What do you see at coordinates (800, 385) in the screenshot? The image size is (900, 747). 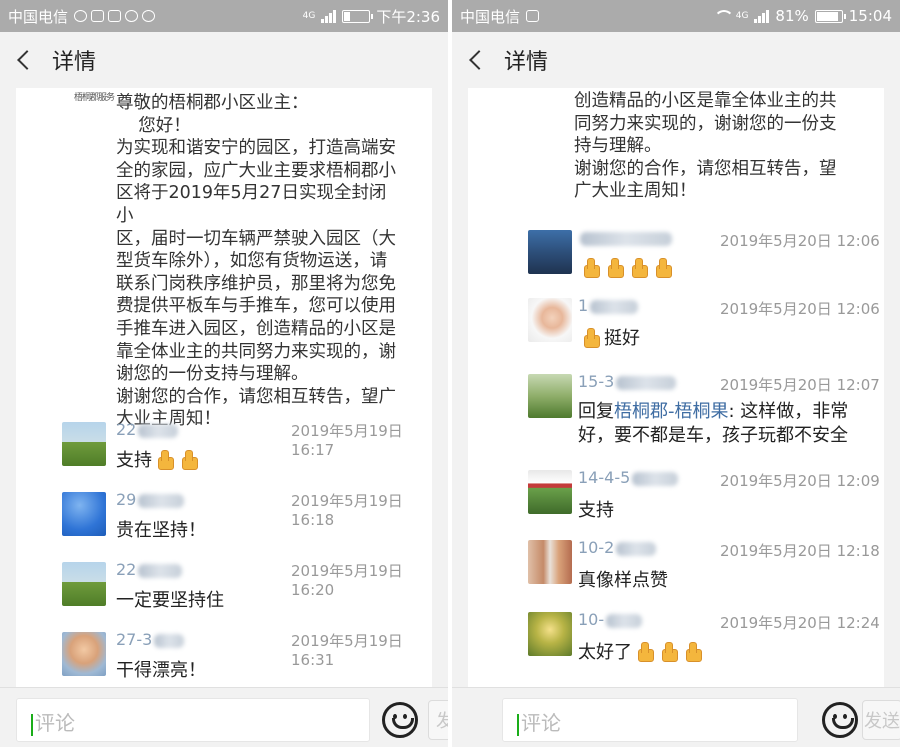 I see `comment-time: 2019年5月20日 12:07` at bounding box center [800, 385].